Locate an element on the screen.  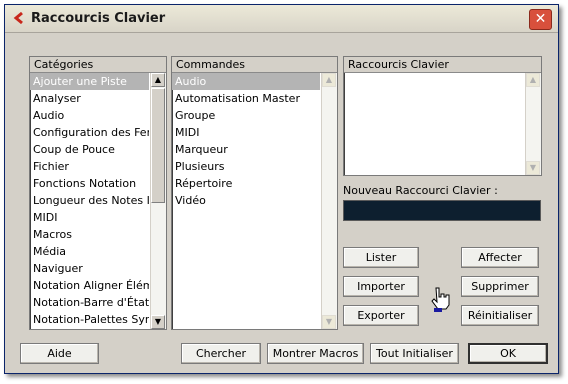
categories-header: Catégories is located at coordinates (98, 65).